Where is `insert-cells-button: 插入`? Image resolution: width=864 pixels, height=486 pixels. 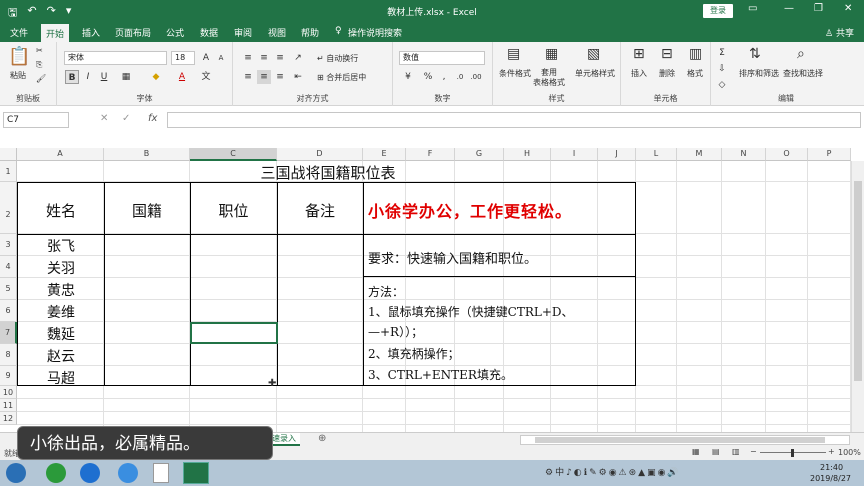
insert-cells-button: 插入 is located at coordinates (639, 73).